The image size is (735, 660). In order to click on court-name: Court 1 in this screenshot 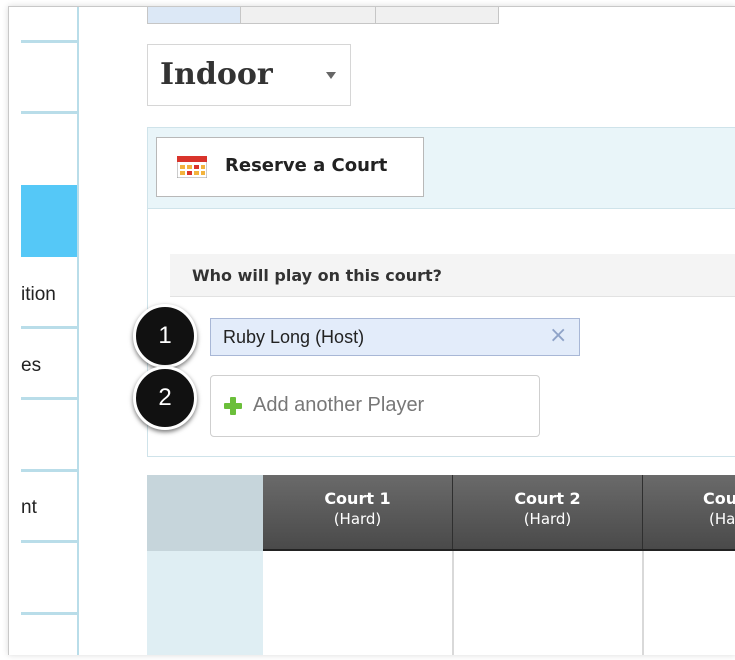, I will do `click(357, 498)`.